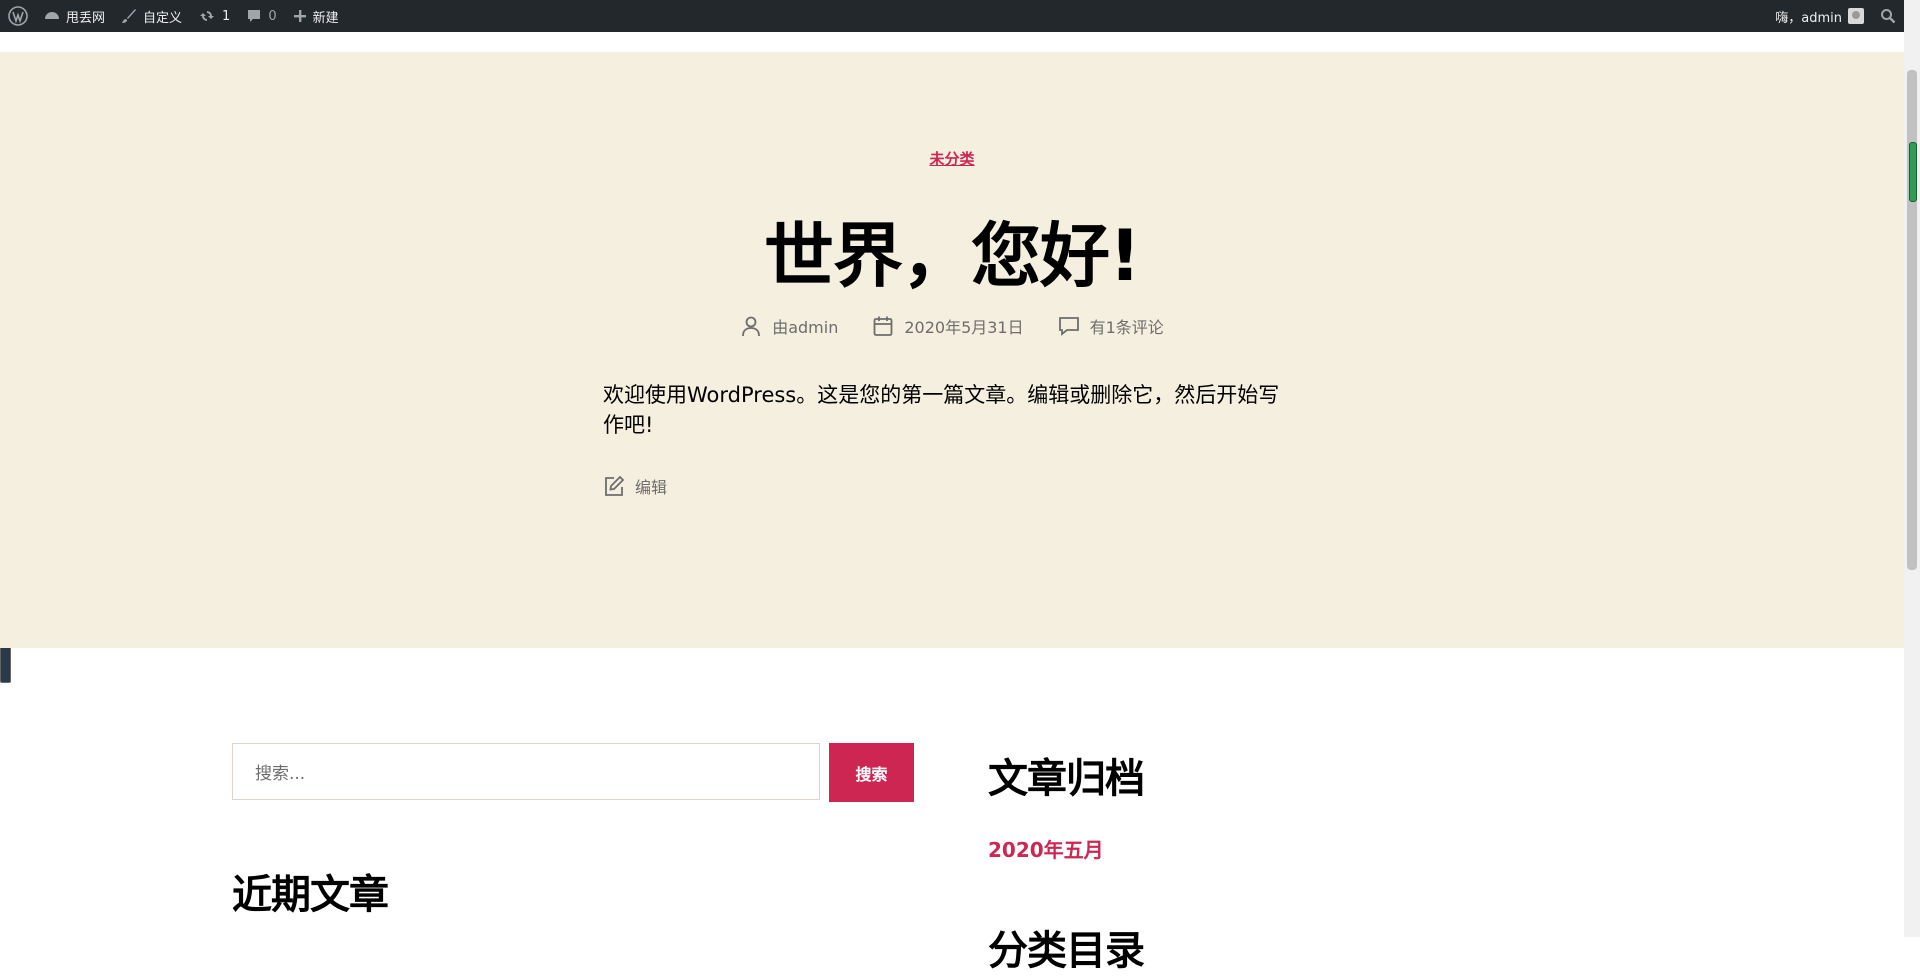  What do you see at coordinates (163, 18) in the screenshot?
I see `customize-label: 自定义` at bounding box center [163, 18].